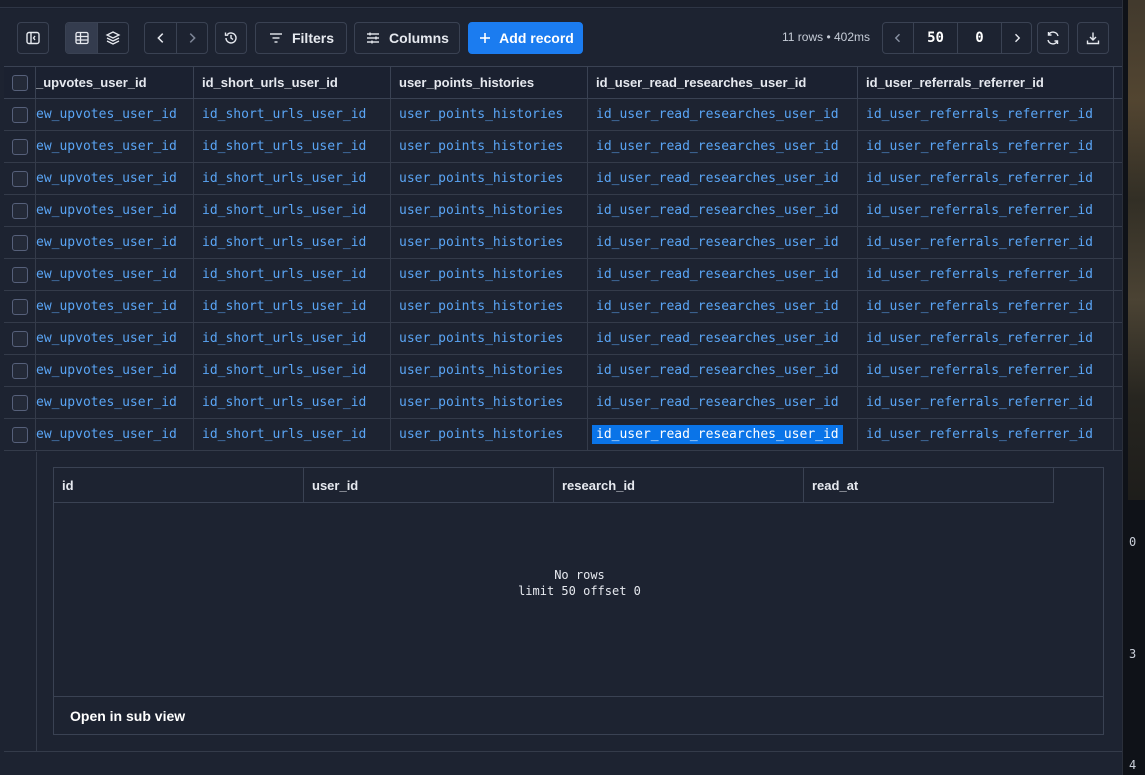 This screenshot has width=1145, height=775. I want to click on prev-page-button, so click(898, 38).